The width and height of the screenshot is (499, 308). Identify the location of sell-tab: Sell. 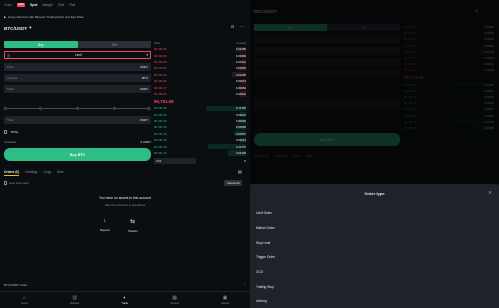
(114, 44).